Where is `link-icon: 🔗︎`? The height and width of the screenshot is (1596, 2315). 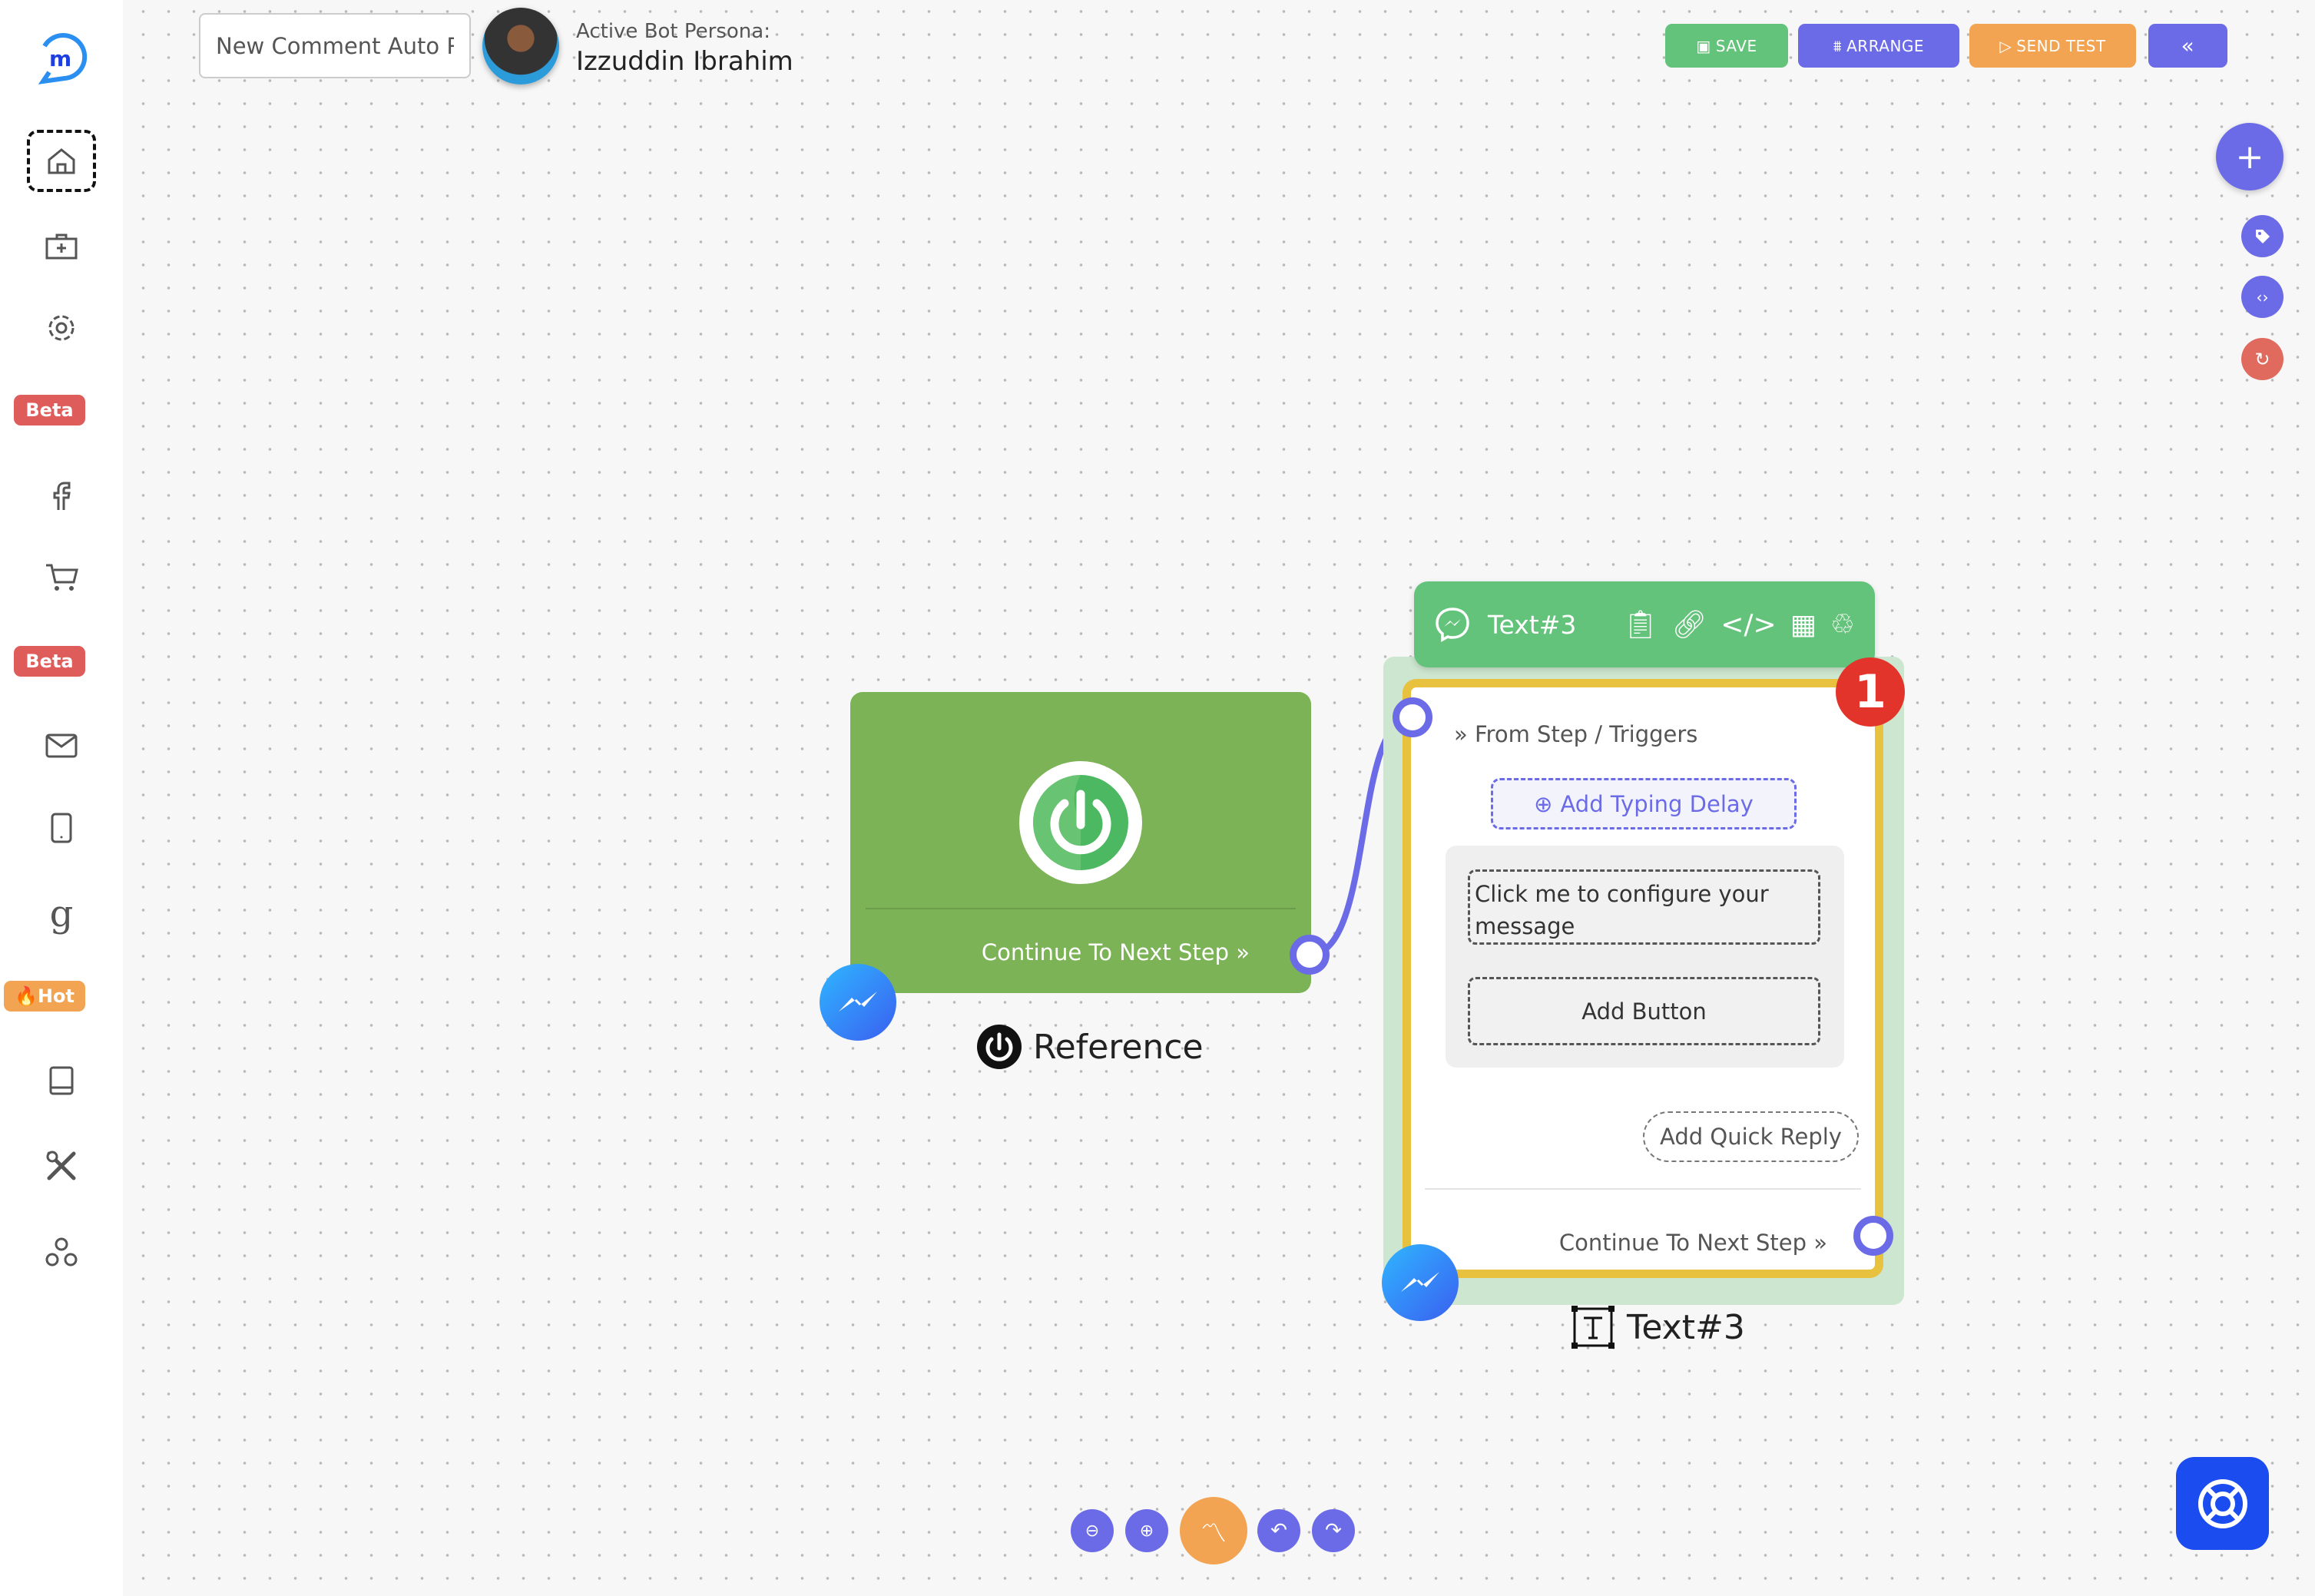 link-icon: 🔗︎ is located at coordinates (1689, 624).